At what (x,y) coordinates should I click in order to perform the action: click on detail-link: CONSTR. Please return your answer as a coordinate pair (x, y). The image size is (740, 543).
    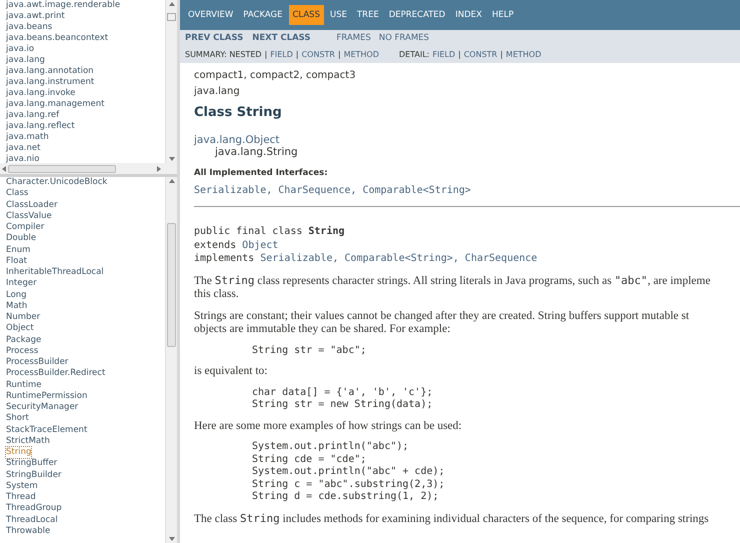
    Looking at the image, I should click on (481, 55).